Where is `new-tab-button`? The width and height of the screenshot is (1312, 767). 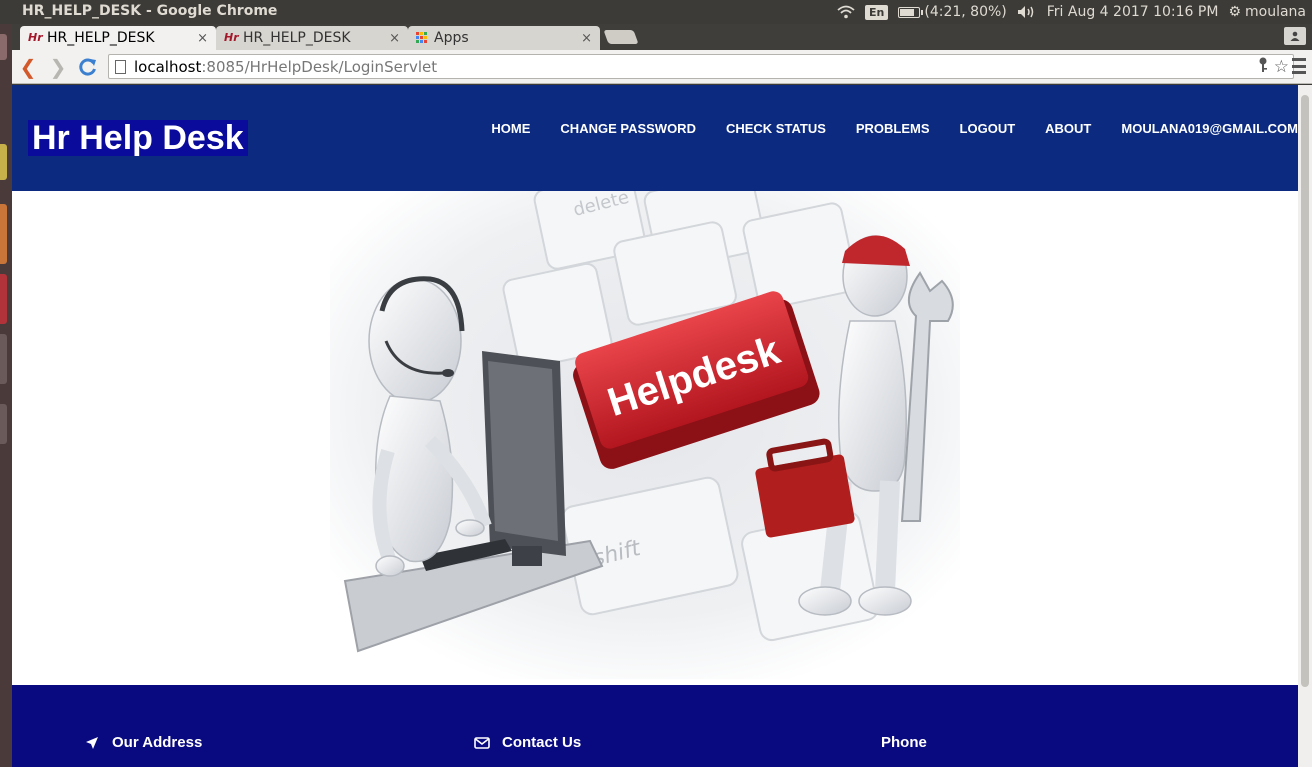
new-tab-button is located at coordinates (621, 37).